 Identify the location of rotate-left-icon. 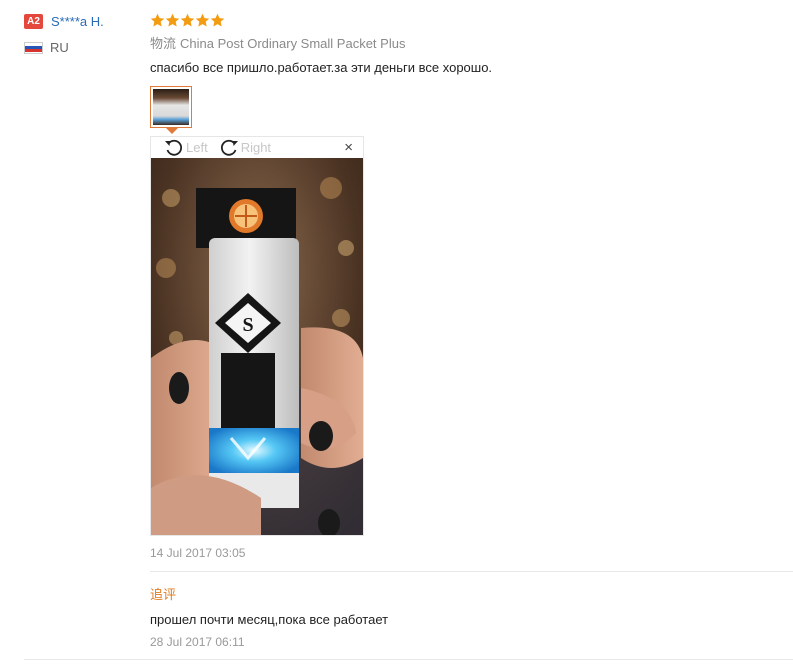
(174, 147).